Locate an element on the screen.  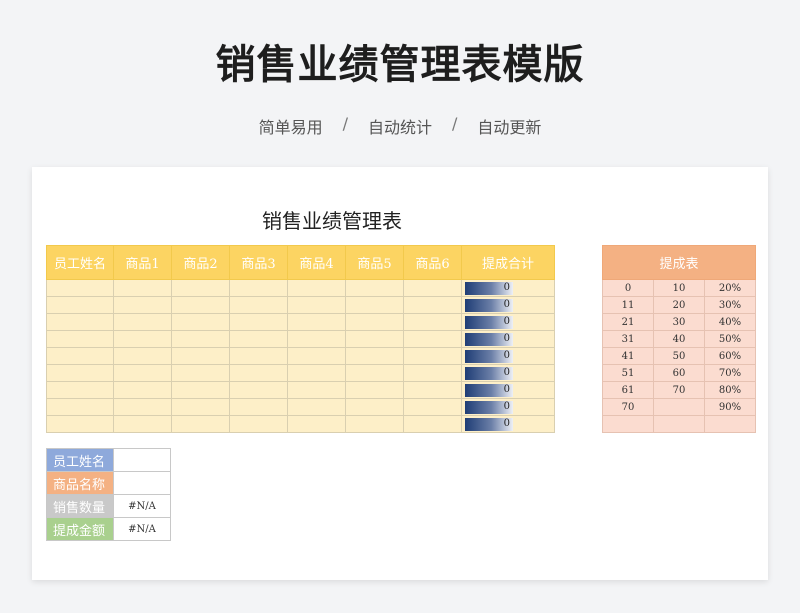
rate-percent-cell: 70% is located at coordinates (730, 373).